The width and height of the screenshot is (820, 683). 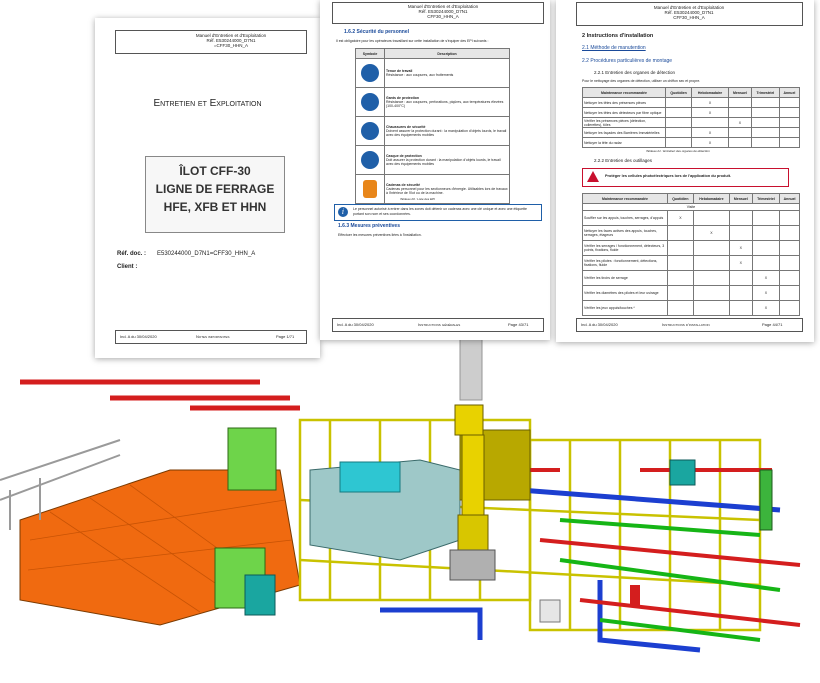 What do you see at coordinates (370, 130) in the screenshot?
I see `safety-shoes-icon` at bounding box center [370, 130].